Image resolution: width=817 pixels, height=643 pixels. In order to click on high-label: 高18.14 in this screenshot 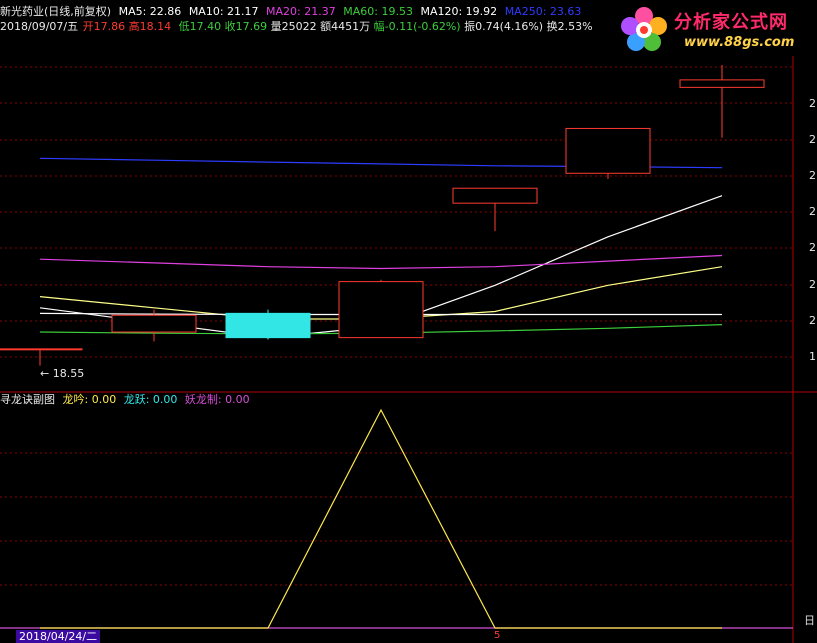, I will do `click(150, 26)`.